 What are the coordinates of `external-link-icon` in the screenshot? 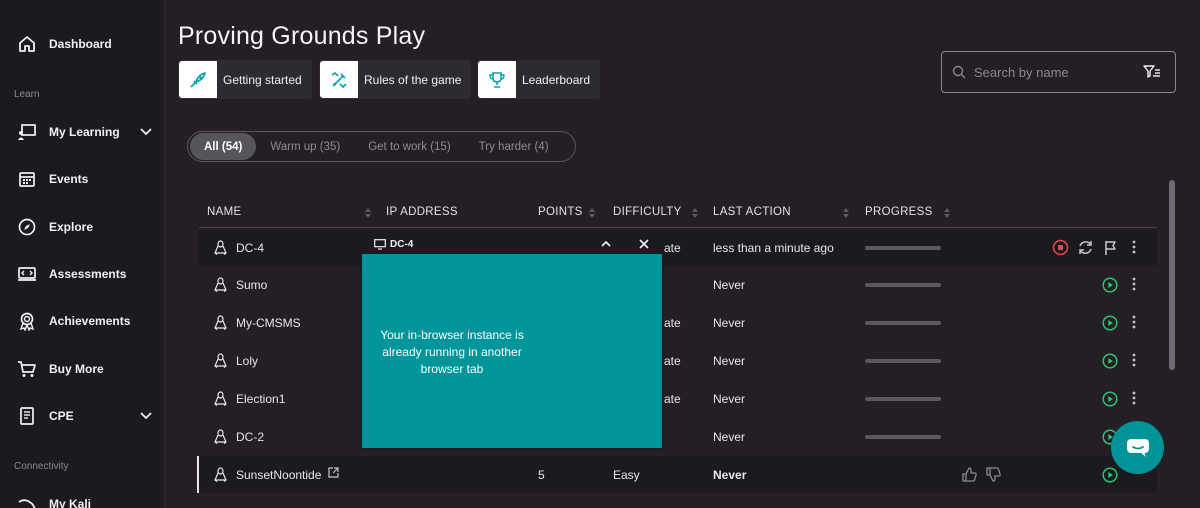 It's located at (333, 472).